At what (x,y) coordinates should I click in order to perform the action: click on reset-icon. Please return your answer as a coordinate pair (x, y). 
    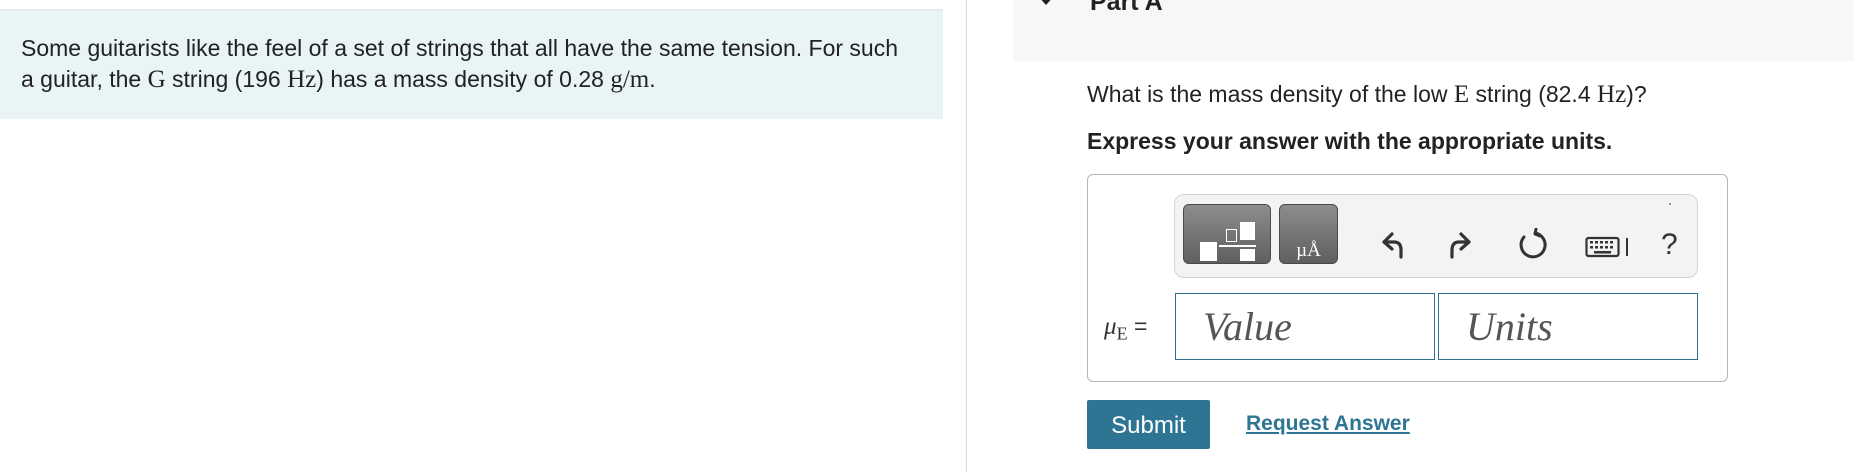
    Looking at the image, I should click on (1533, 243).